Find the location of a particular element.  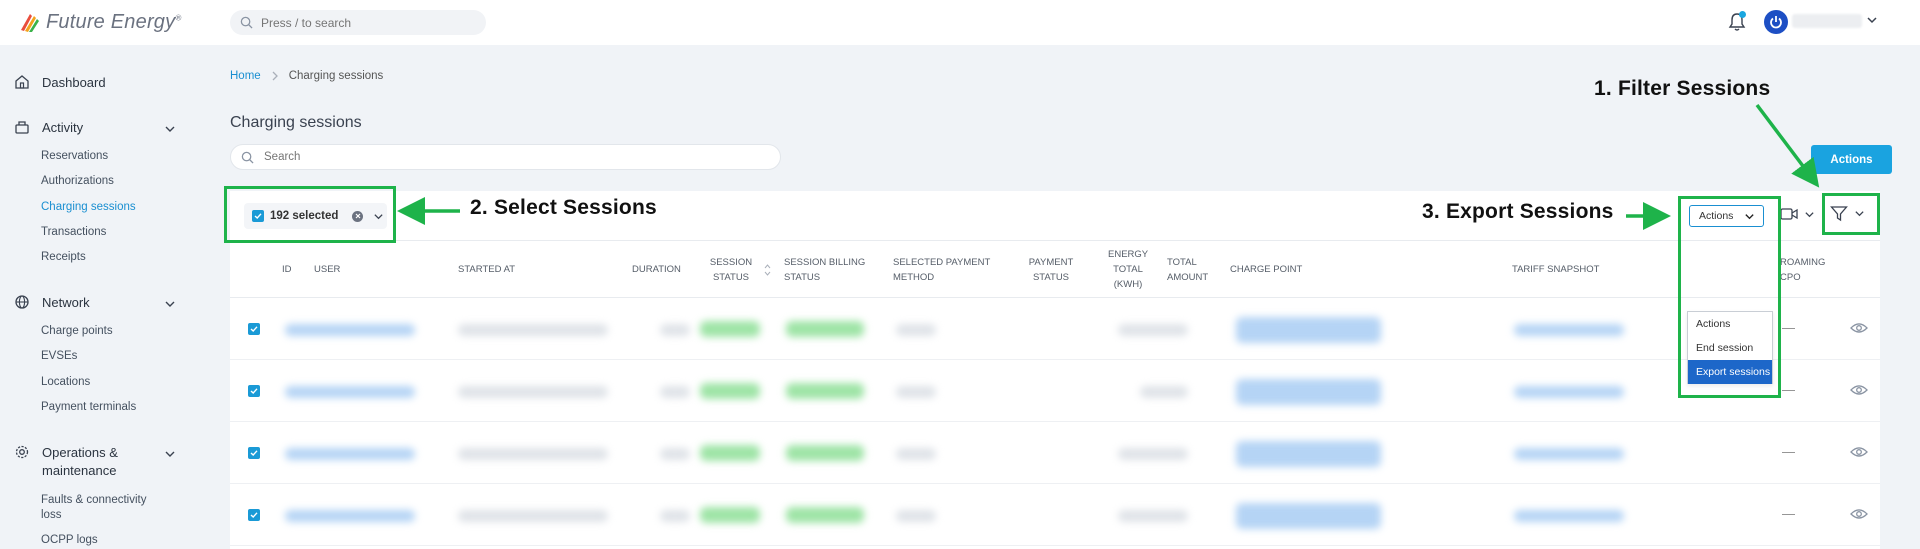

header-session-status: SESSION STATUS is located at coordinates (731, 270).